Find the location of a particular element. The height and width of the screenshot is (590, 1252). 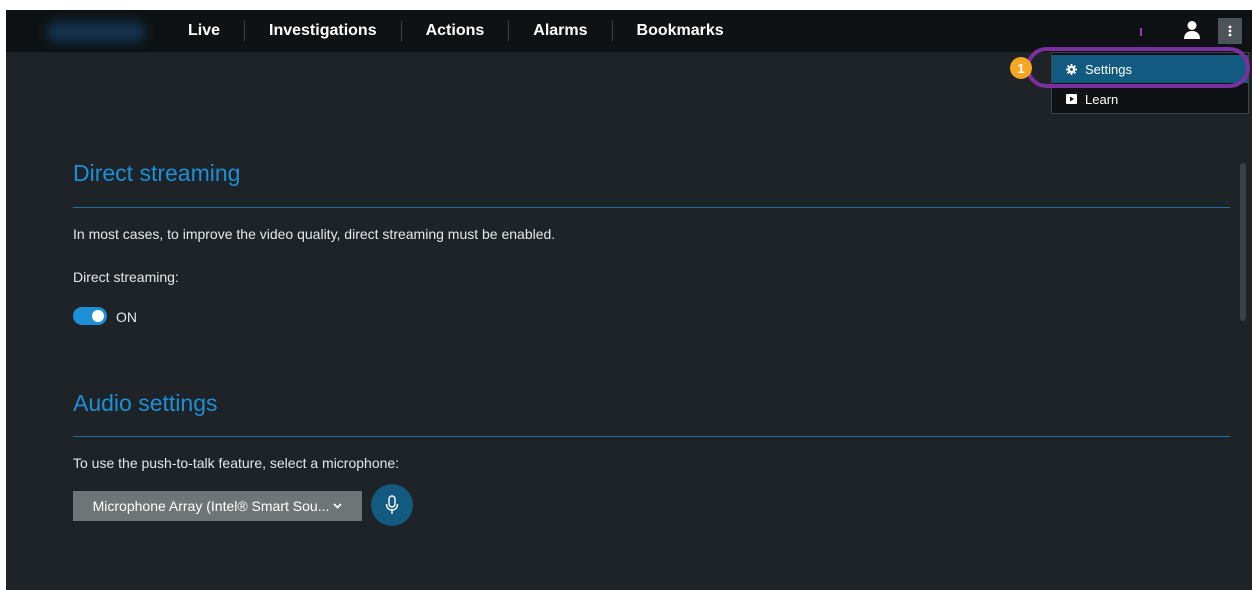

toggle-knob is located at coordinates (98, 316).